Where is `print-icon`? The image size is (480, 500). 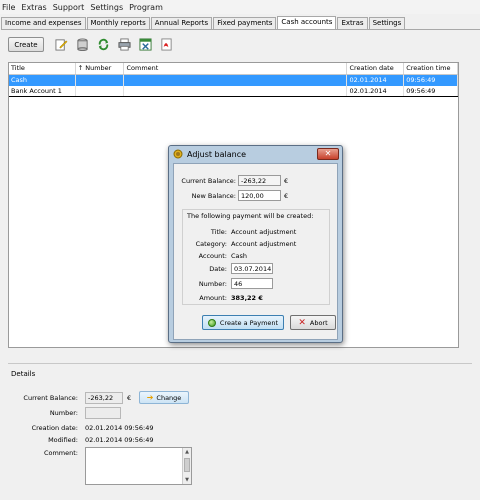
print-icon is located at coordinates (124, 44).